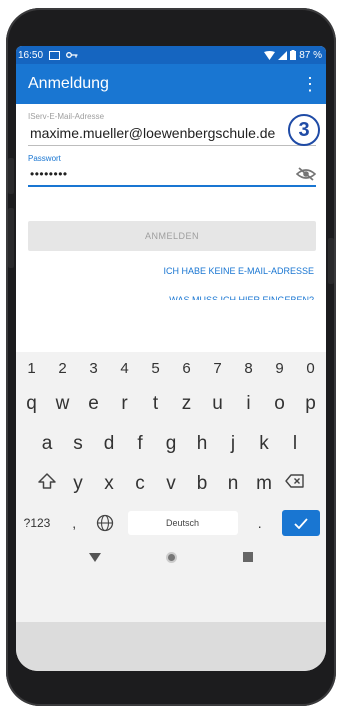 This screenshot has height=711, width=342. I want to click on key-b: b, so click(202, 484).